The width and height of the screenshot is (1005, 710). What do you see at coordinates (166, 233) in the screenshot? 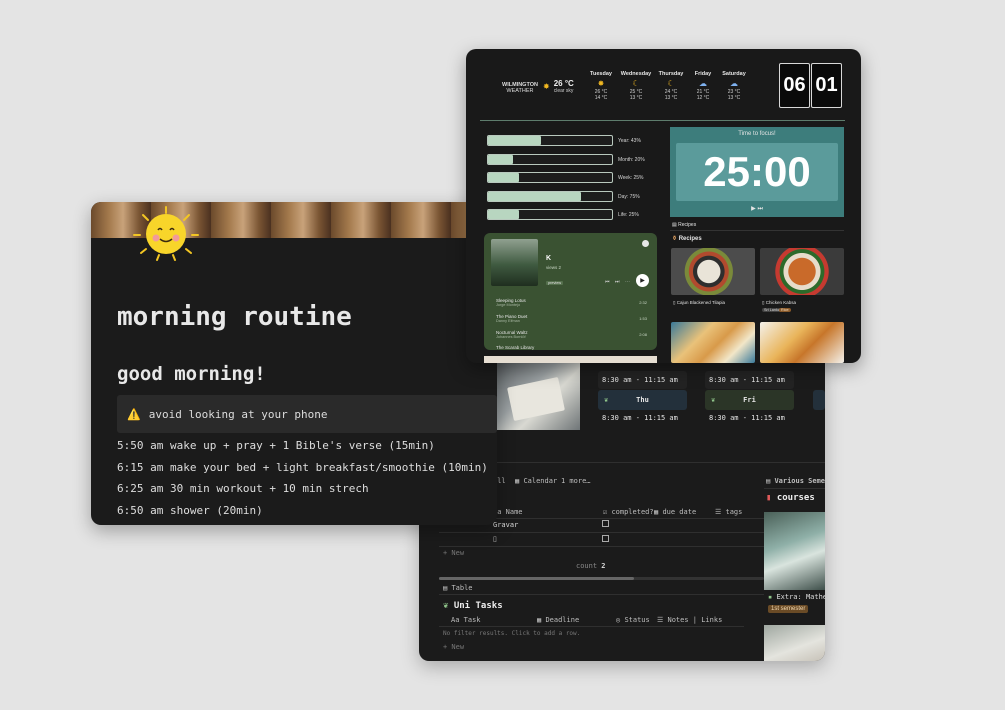
I see `sun-icon` at bounding box center [166, 233].